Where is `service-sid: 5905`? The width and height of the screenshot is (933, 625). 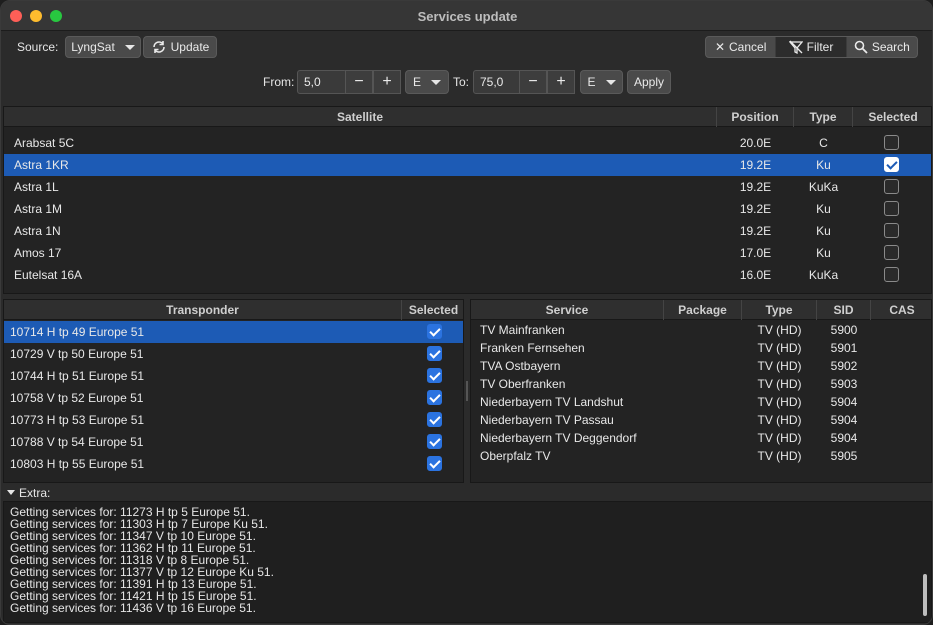
service-sid: 5905 is located at coordinates (844, 456).